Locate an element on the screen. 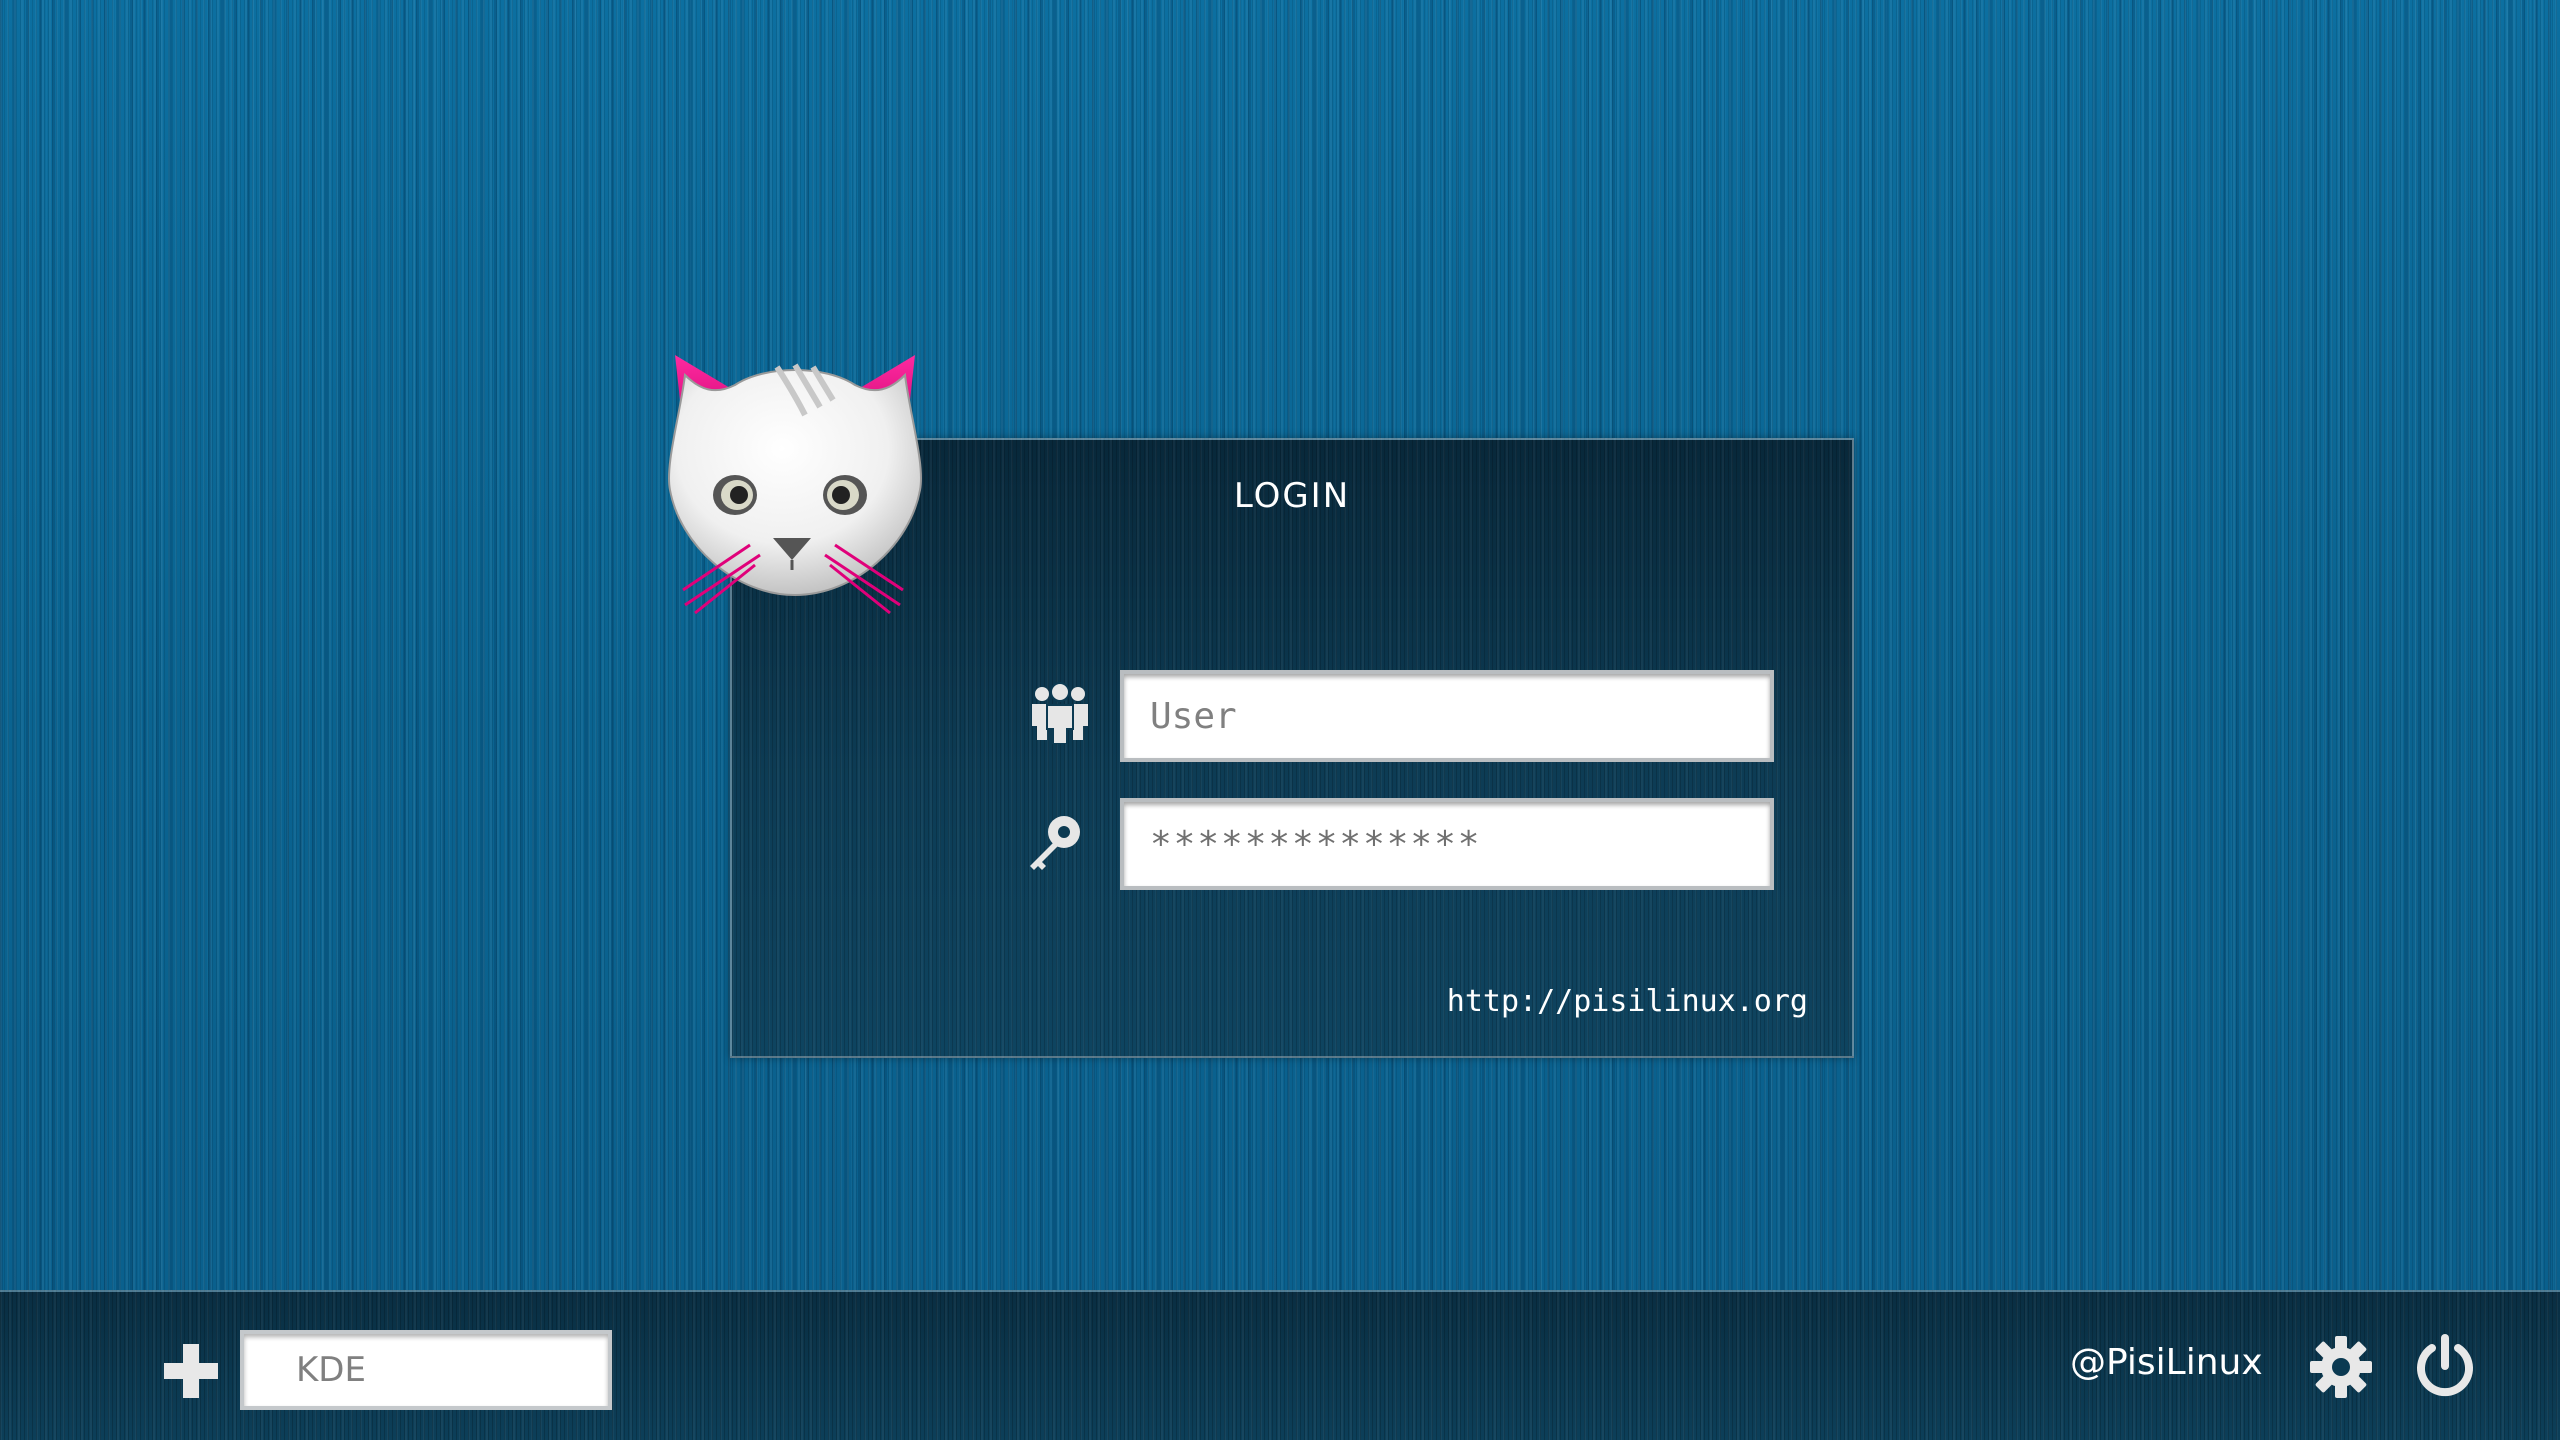 This screenshot has height=1440, width=2560. cat-logo-icon is located at coordinates (795, 485).